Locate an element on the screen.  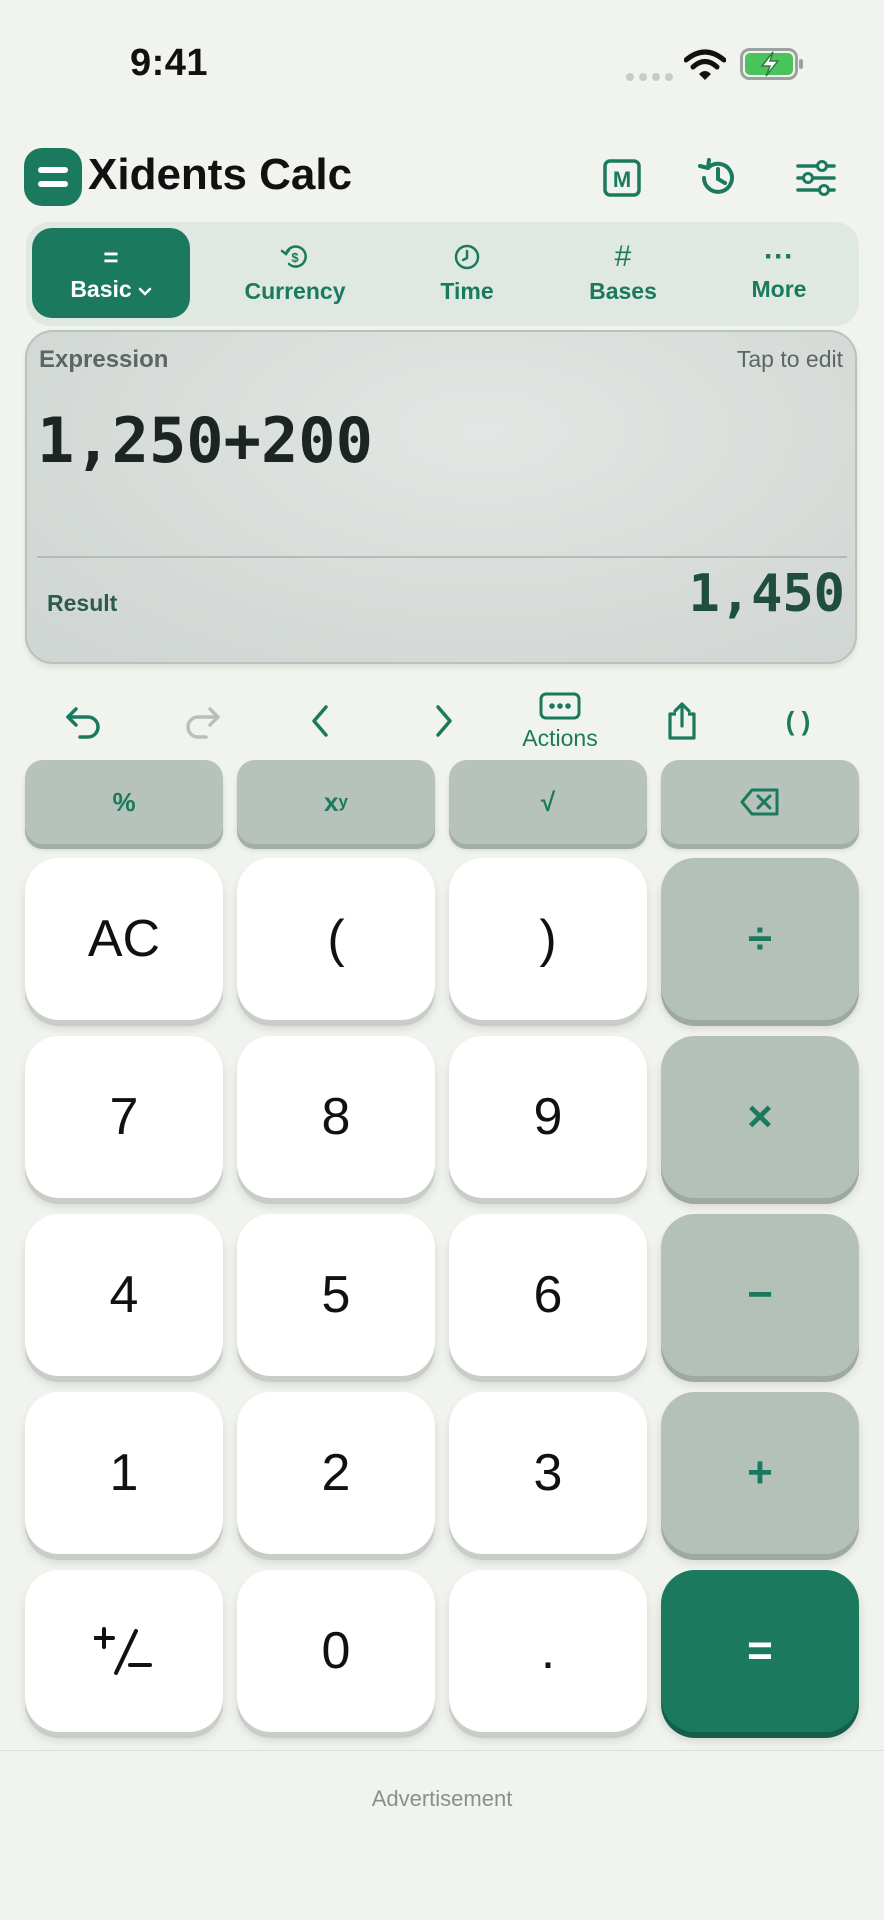
chevron-right-icon is located at coordinates (444, 721).